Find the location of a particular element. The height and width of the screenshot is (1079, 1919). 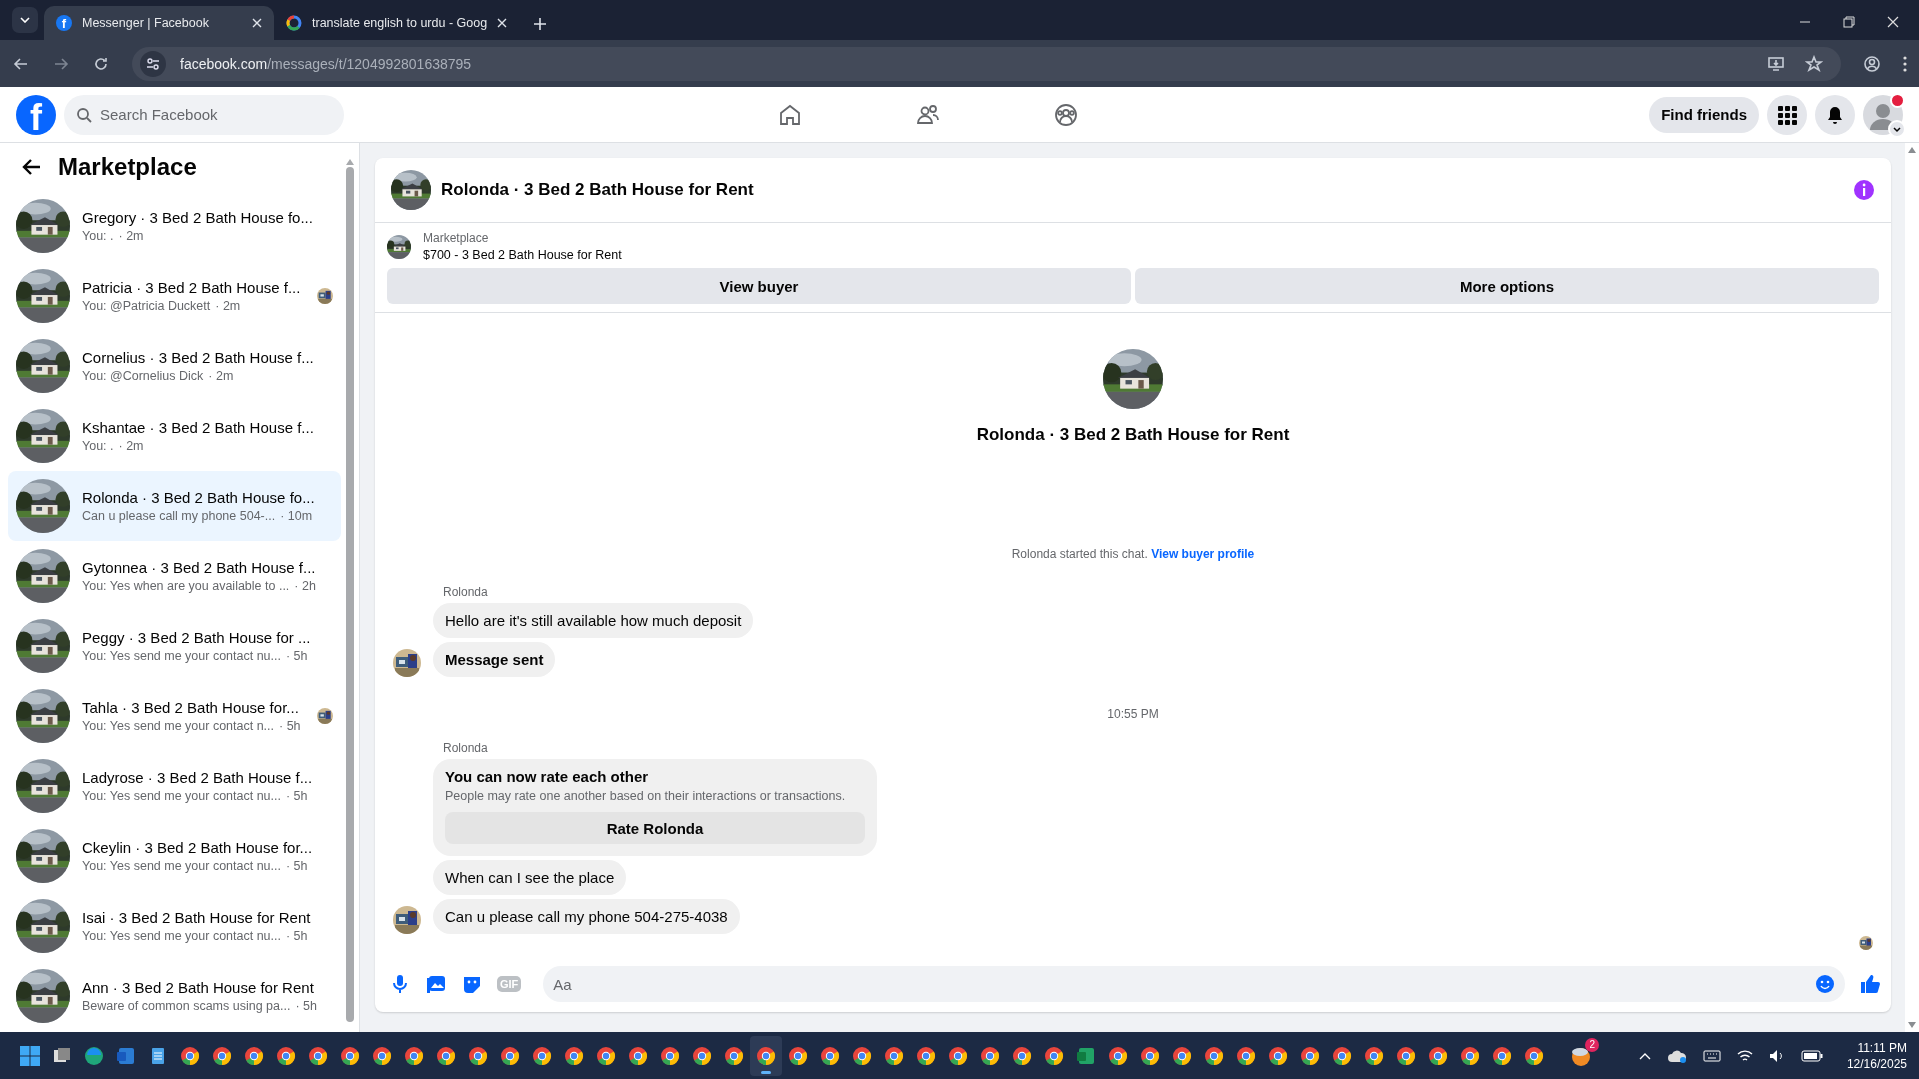

scroll-down-icon is located at coordinates (1912, 1025).